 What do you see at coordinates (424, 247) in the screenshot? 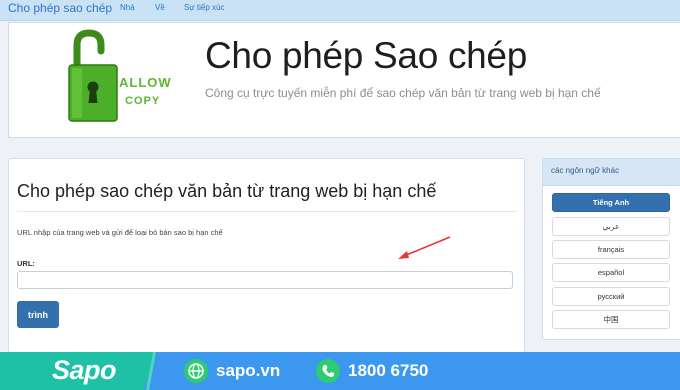
I see `annotation-arrow-icon` at bounding box center [424, 247].